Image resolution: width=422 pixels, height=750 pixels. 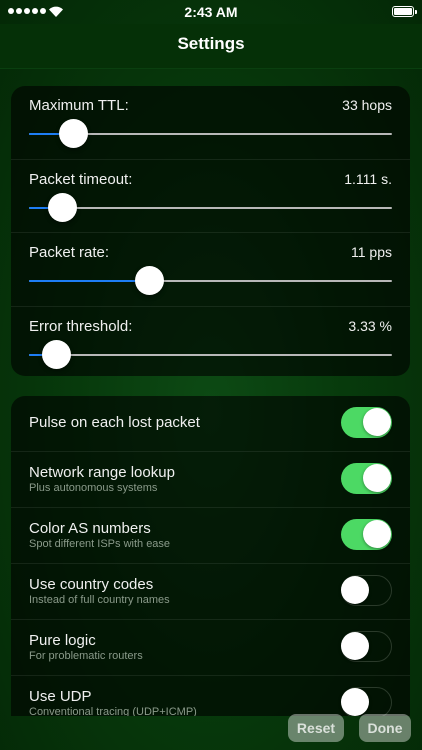 I want to click on slider-row-packet-rate: Packet rate: 11 pps, so click(x=210, y=270).